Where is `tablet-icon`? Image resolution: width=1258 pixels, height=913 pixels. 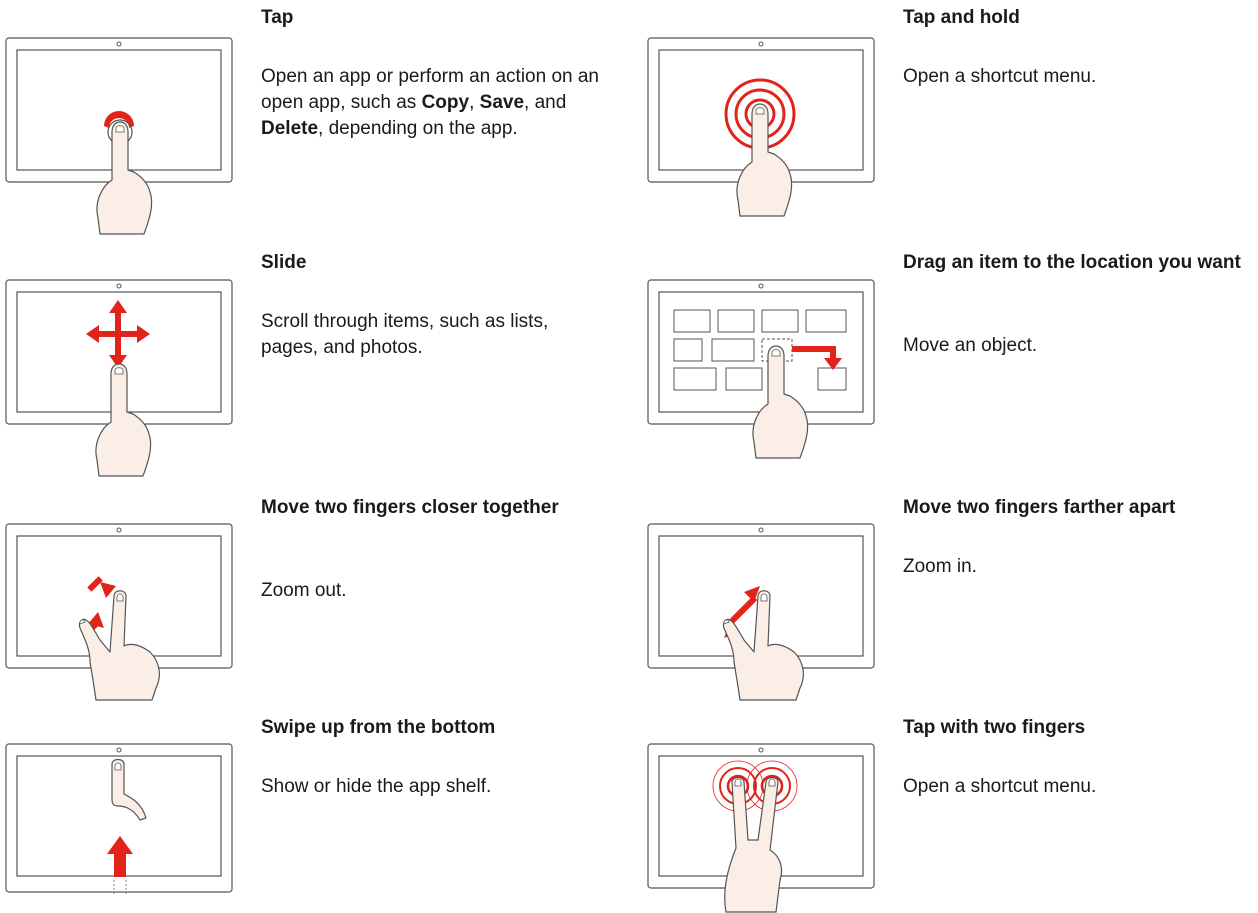 tablet-icon is located at coordinates (761, 352).